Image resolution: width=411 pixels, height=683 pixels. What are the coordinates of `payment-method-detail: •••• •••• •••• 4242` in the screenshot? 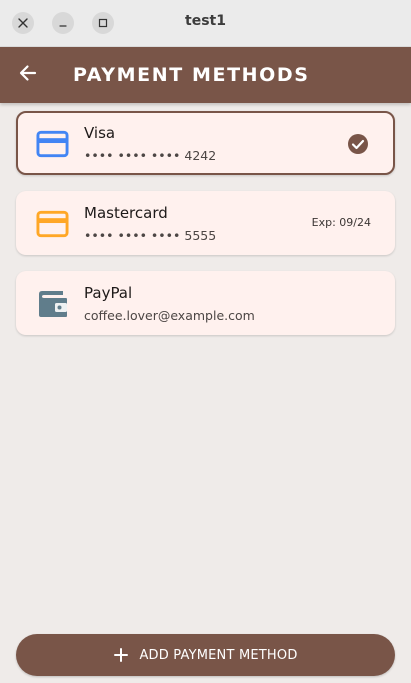 It's located at (150, 155).